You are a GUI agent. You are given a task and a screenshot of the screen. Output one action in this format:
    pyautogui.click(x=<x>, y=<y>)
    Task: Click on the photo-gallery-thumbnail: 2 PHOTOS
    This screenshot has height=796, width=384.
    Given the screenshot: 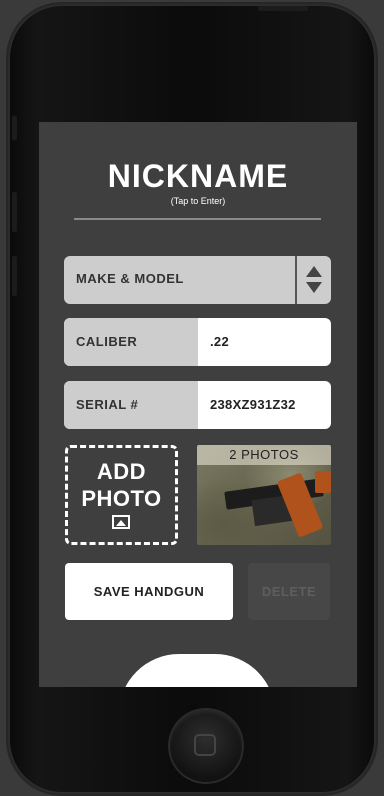 What is the action you would take?
    pyautogui.click(x=264, y=495)
    